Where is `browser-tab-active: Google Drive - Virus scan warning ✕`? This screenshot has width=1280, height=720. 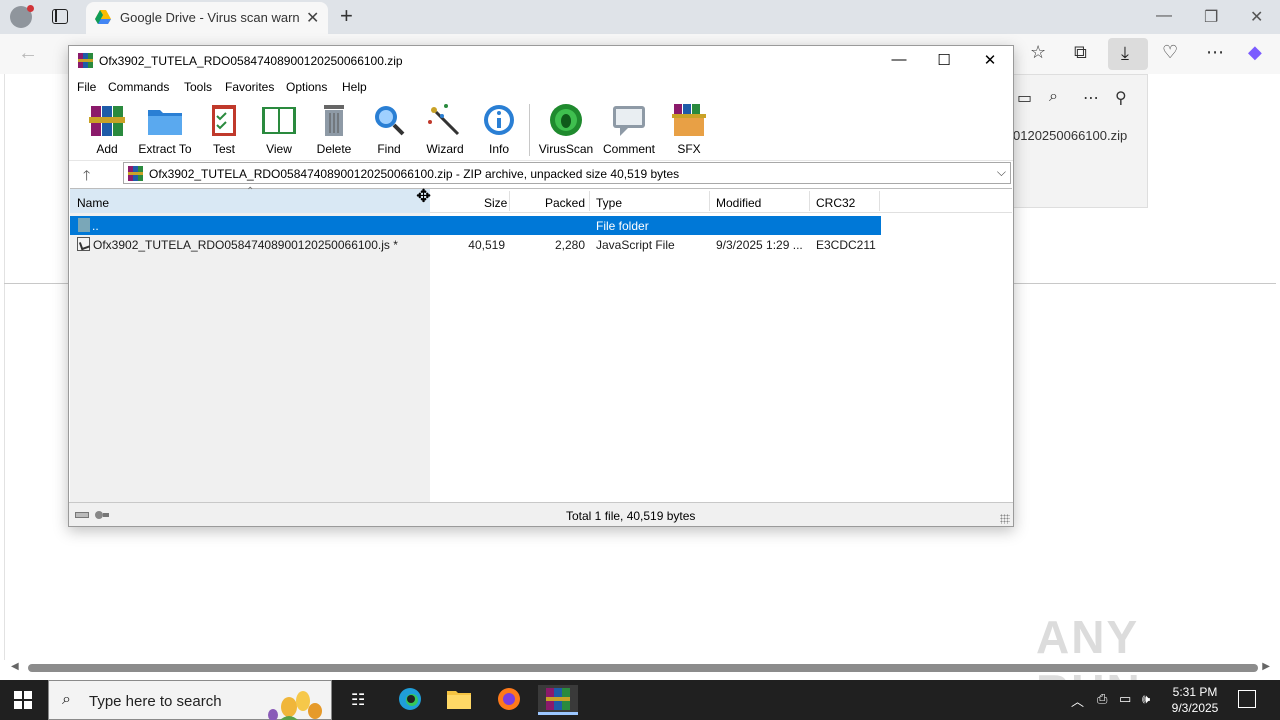 browser-tab-active: Google Drive - Virus scan warning ✕ is located at coordinates (207, 18).